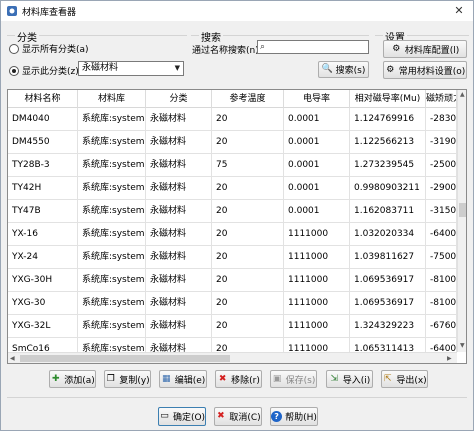  I want to click on common-material-settings-button: ⚙ 常用材料设置(o), so click(425, 70).